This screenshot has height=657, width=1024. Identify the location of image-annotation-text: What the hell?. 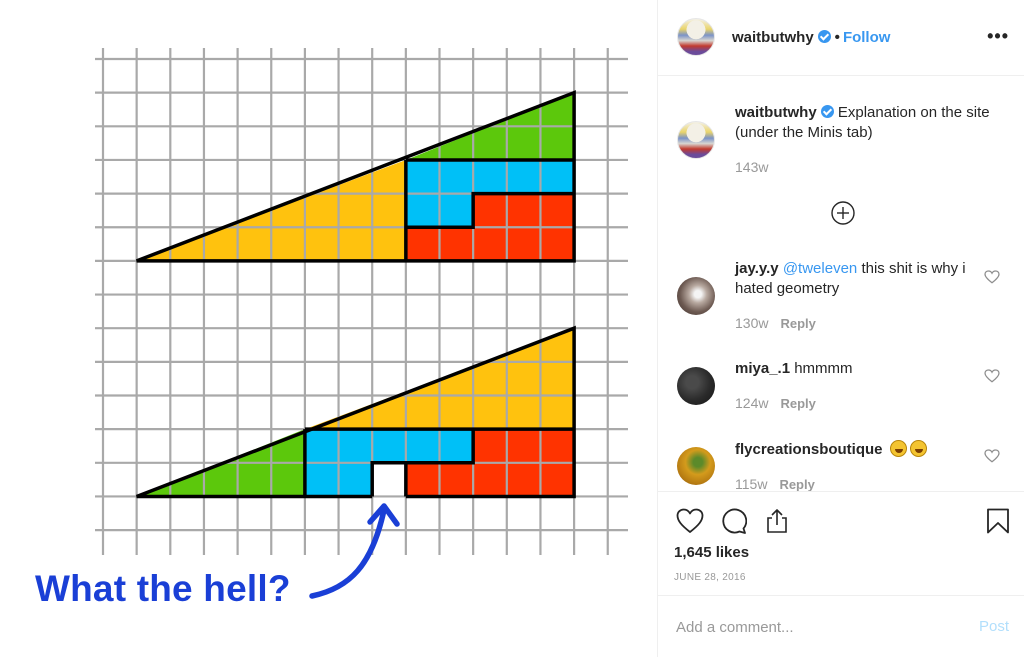
(163, 588).